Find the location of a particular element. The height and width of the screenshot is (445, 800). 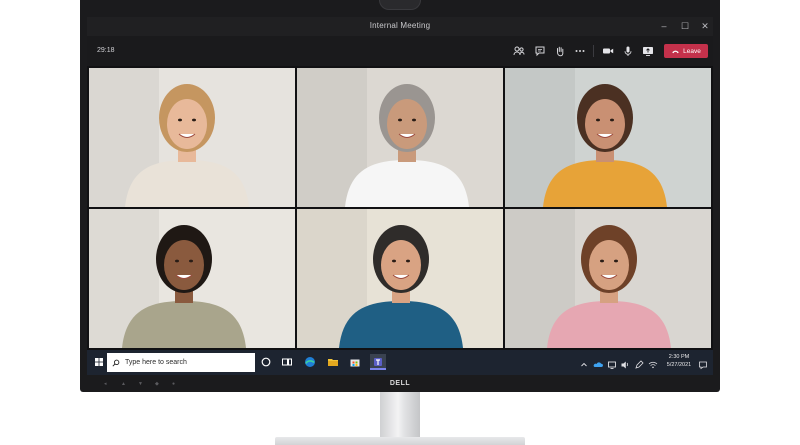

monitor-stand-base is located at coordinates (400, 441).